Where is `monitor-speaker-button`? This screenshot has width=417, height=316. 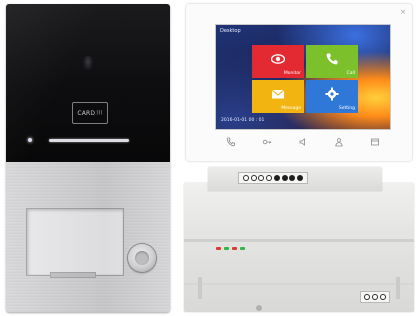 monitor-speaker-button is located at coordinates (303, 142).